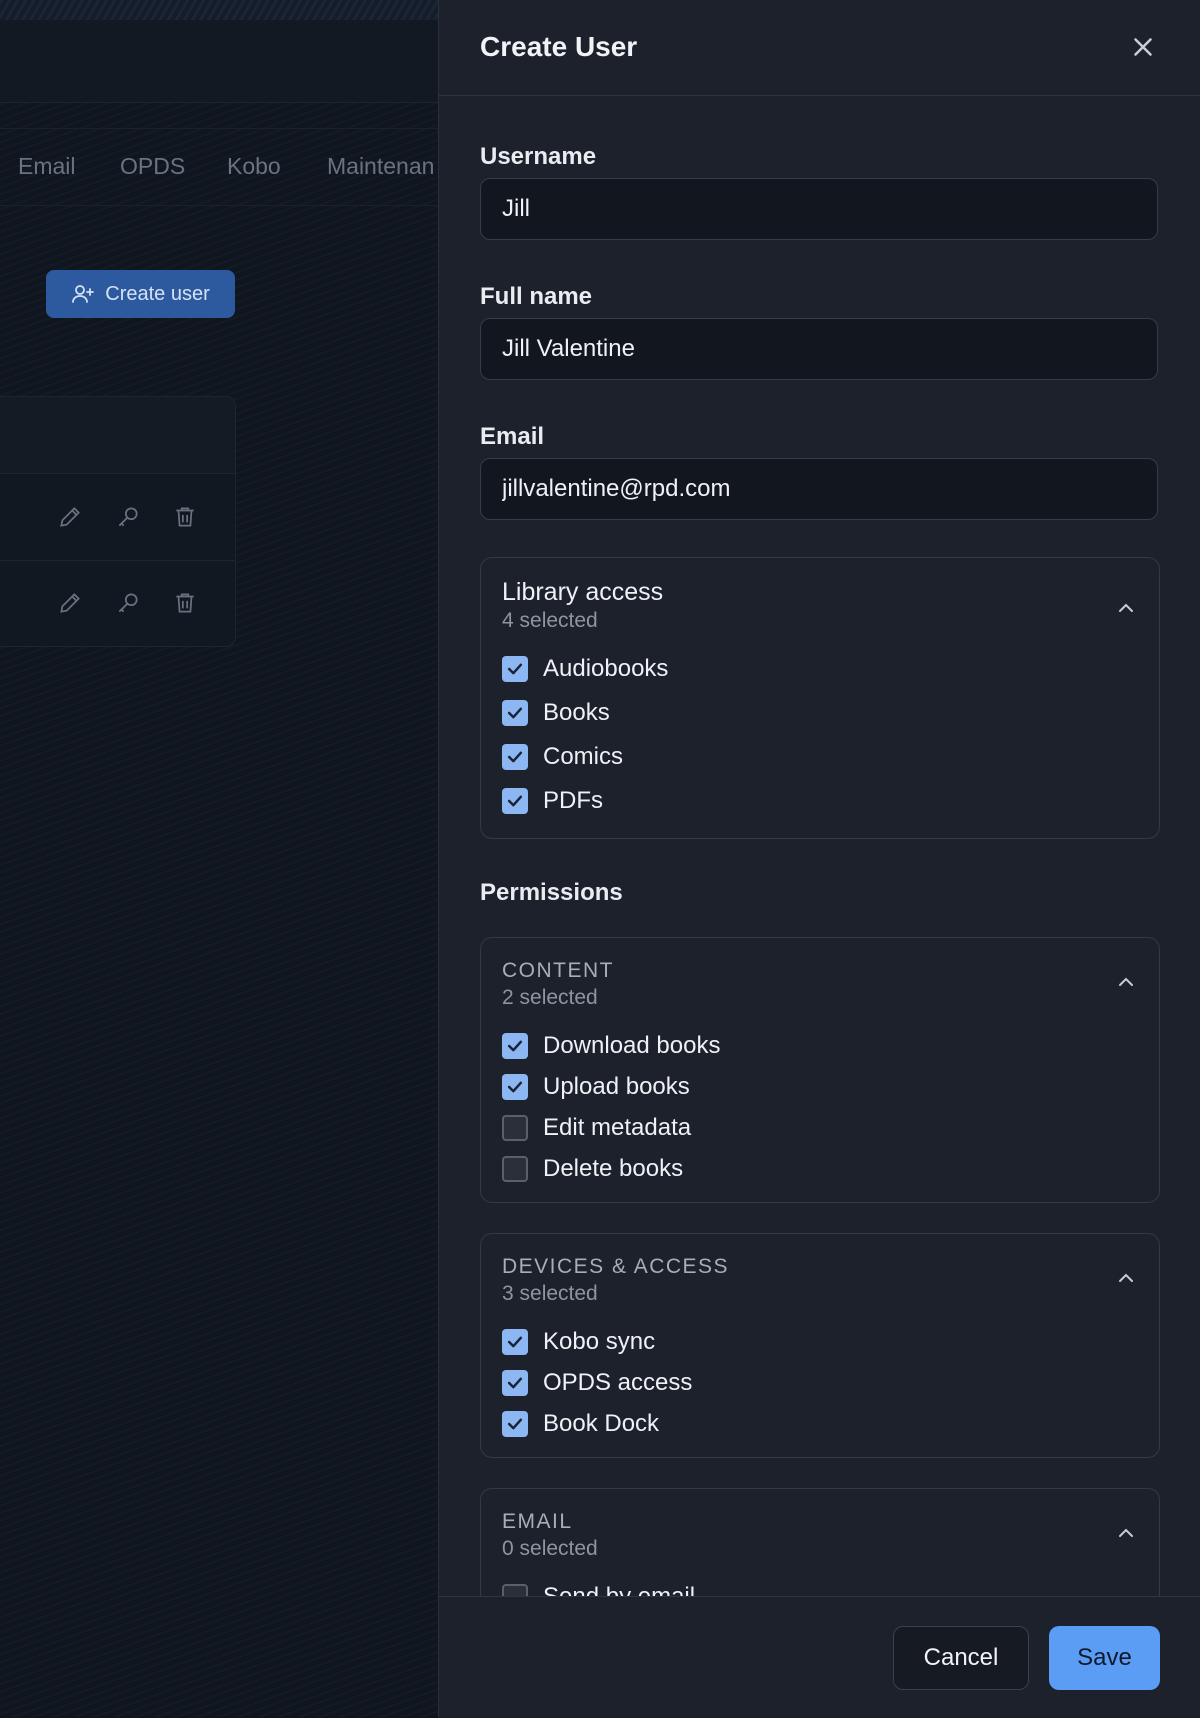 The width and height of the screenshot is (1200, 1718). I want to click on option-label: Delete books, so click(613, 1168).